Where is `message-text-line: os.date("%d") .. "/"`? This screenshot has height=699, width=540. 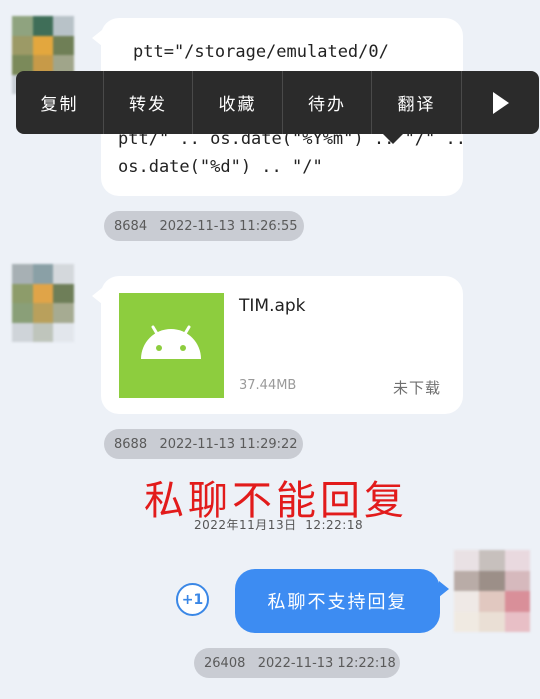 message-text-line: os.date("%d") .. "/" is located at coordinates (220, 167).